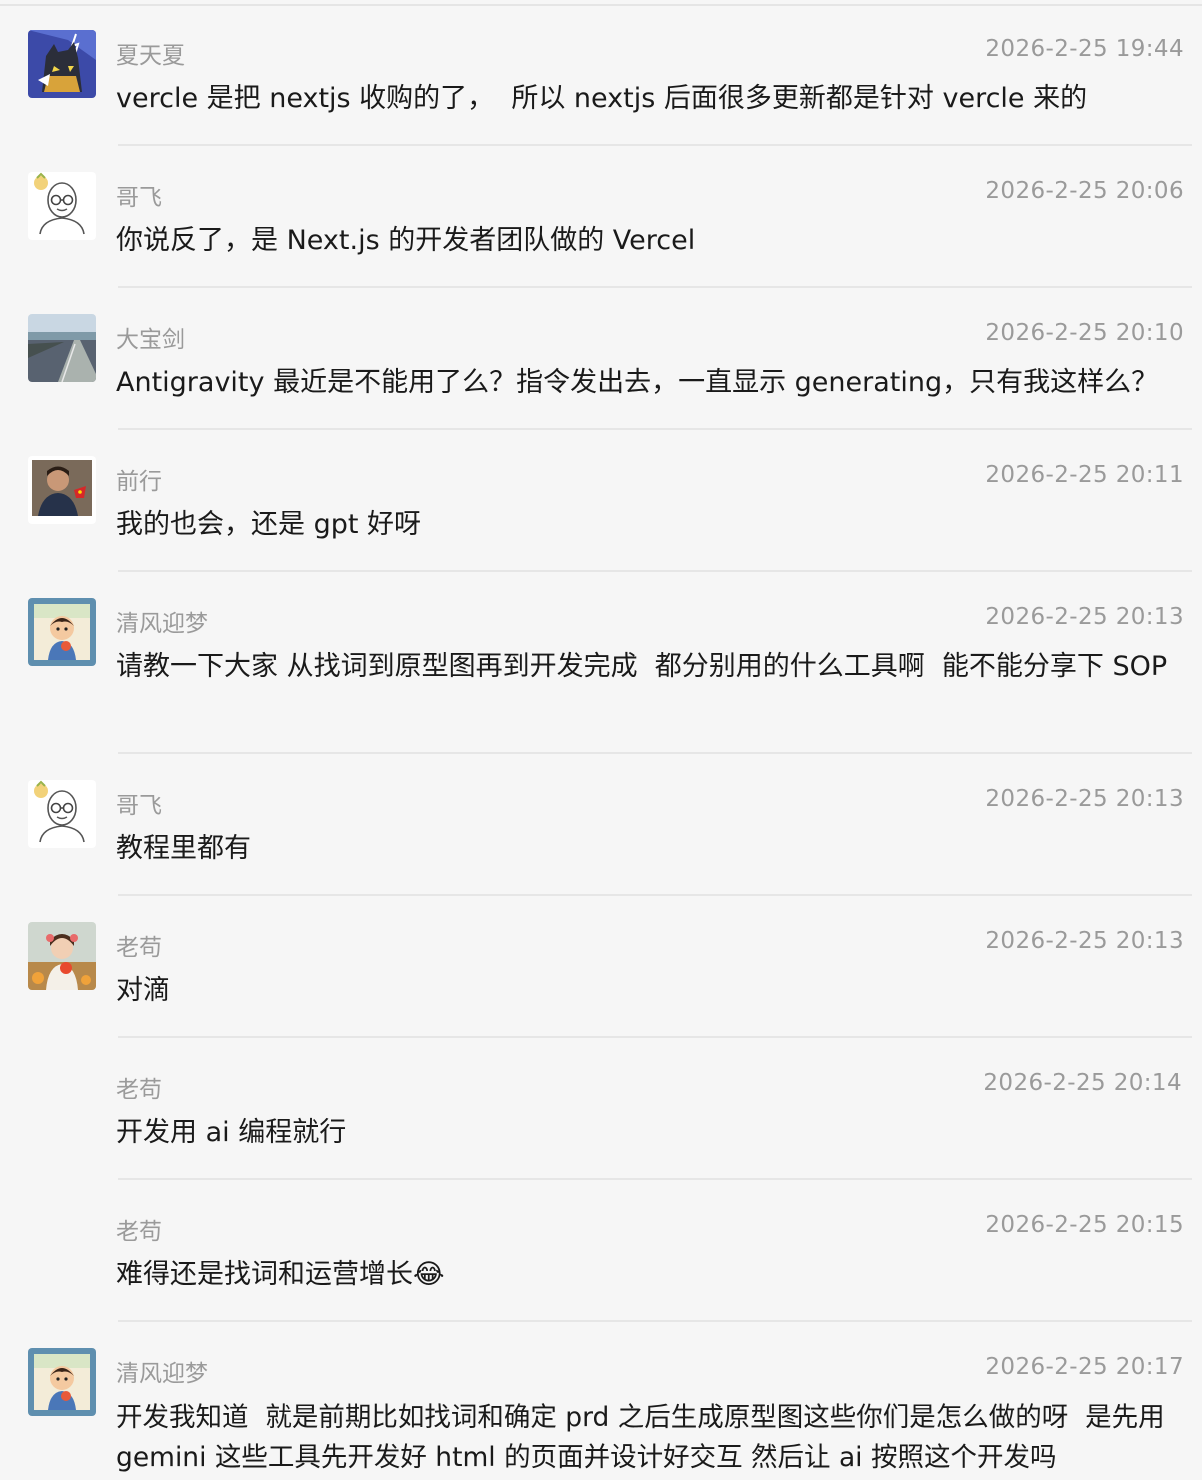 The image size is (1202, 1480). I want to click on girl-photo-avatar, so click(62, 956).